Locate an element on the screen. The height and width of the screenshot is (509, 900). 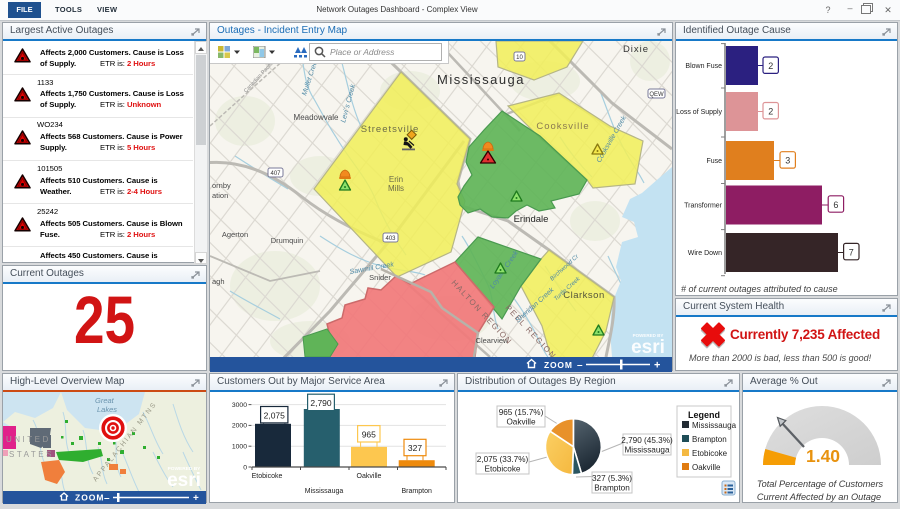
svg-text: Fuse is located at coordinates (714, 161).